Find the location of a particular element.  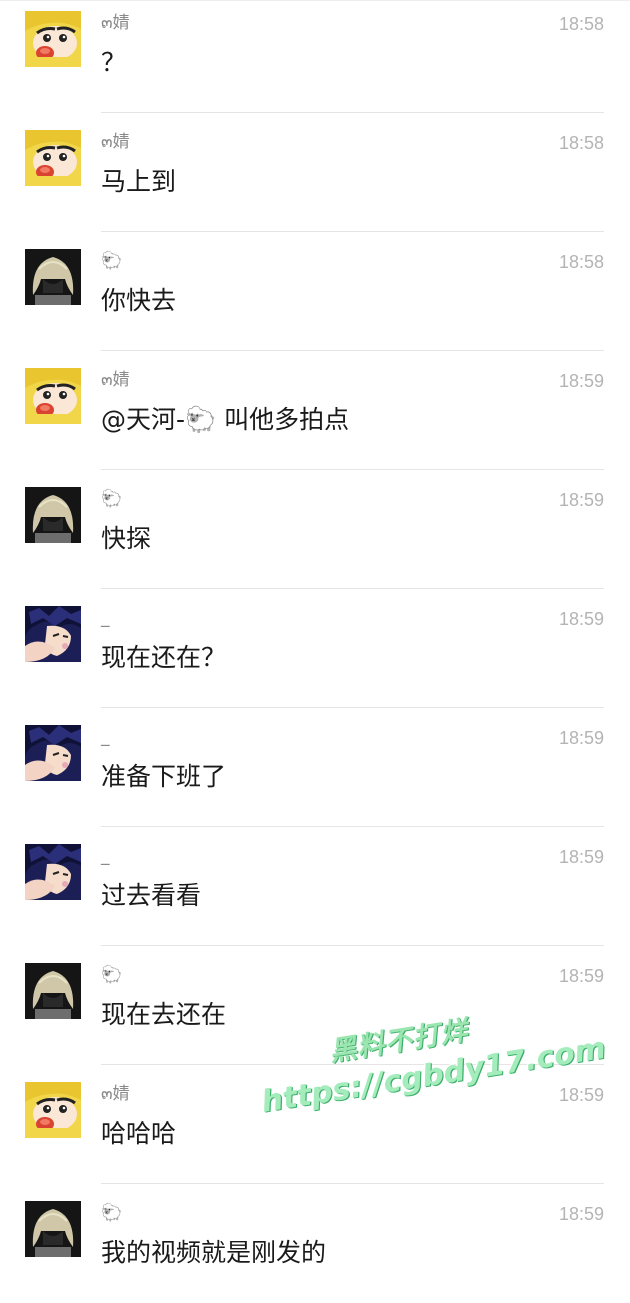

chat-message: 🐑 18:59 我的视频就是刚发的 is located at coordinates (315, 1243).